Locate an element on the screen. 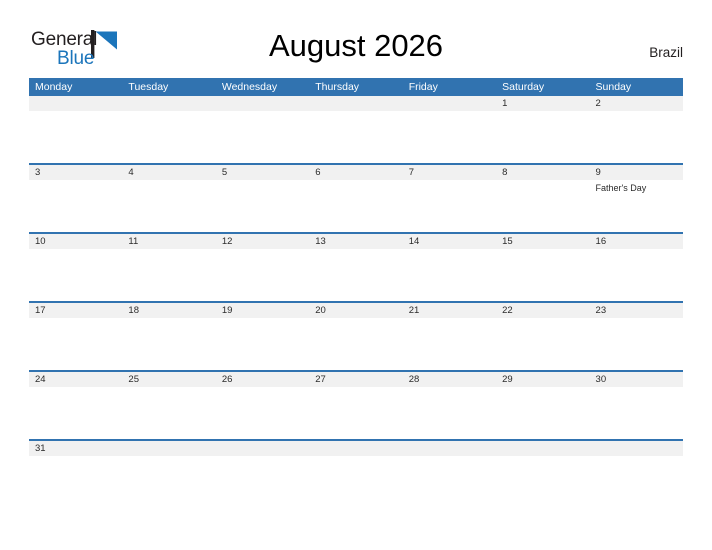 The height and width of the screenshot is (550, 712). day-number: 6 is located at coordinates (355, 172).